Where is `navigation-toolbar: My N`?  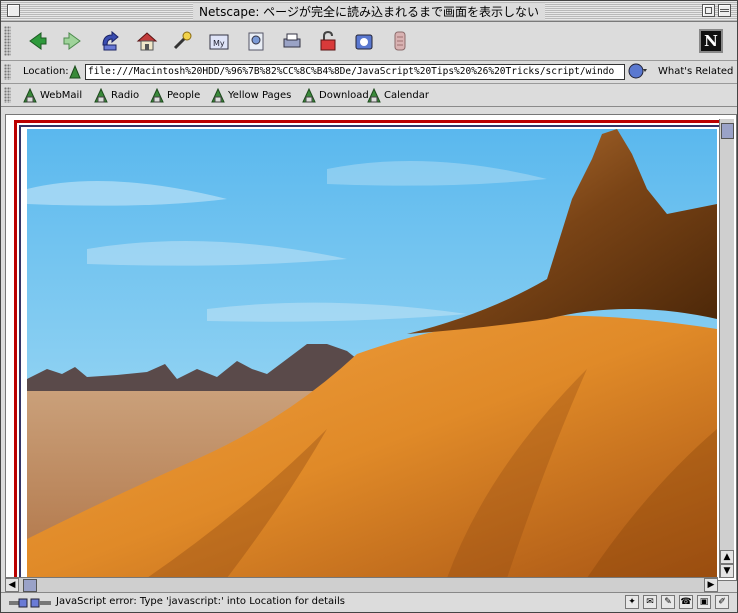
navigation-toolbar: My N is located at coordinates (369, 41).